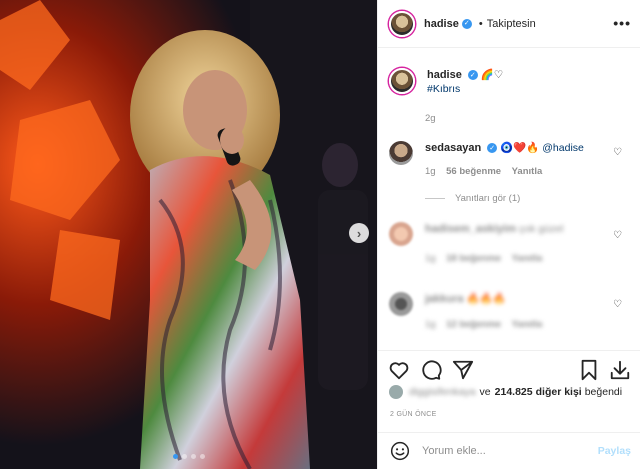  I want to click on comment-likes: 18 beğenme, so click(473, 258).